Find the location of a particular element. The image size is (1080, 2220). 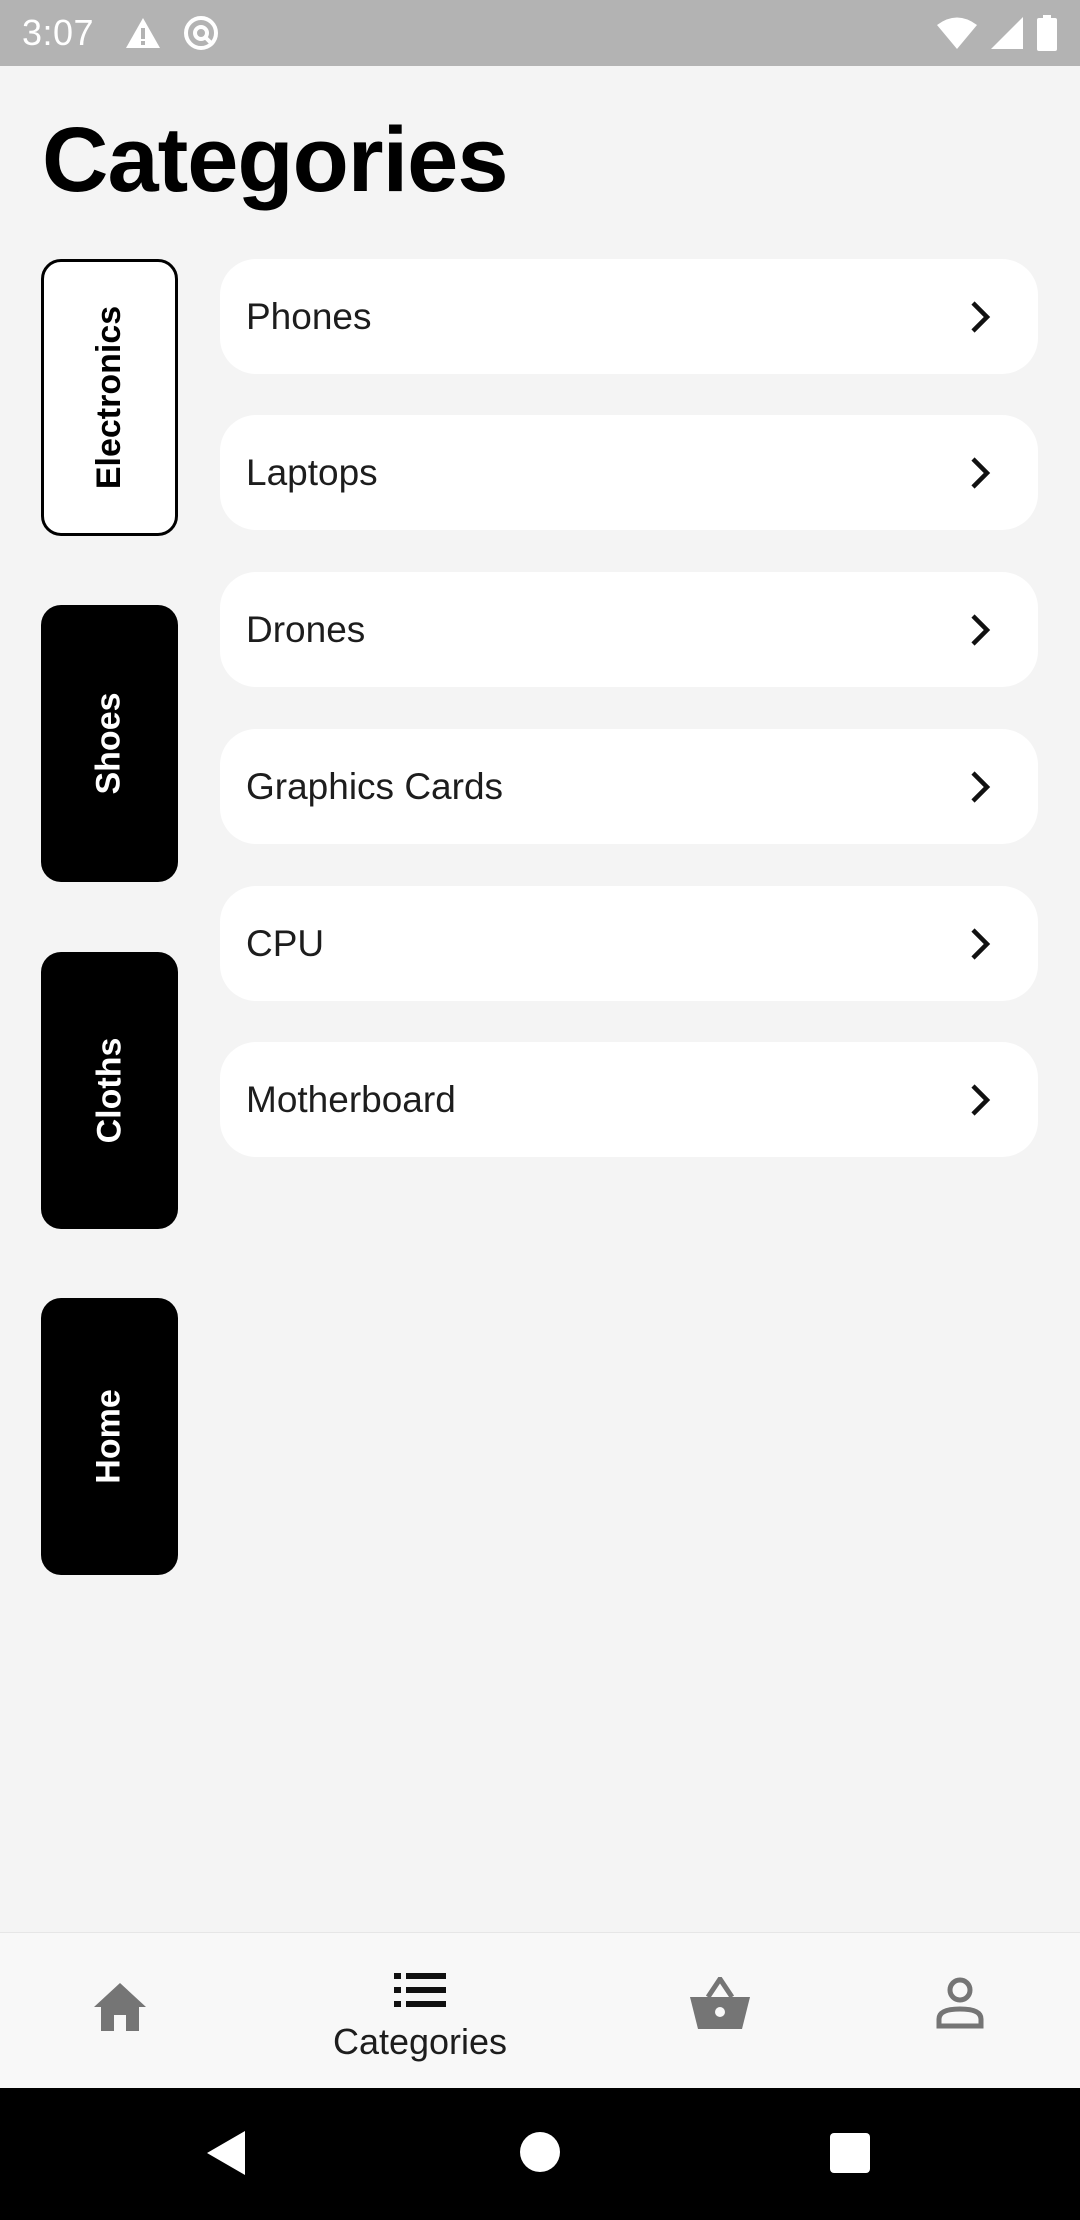

person-icon is located at coordinates (960, 2003).